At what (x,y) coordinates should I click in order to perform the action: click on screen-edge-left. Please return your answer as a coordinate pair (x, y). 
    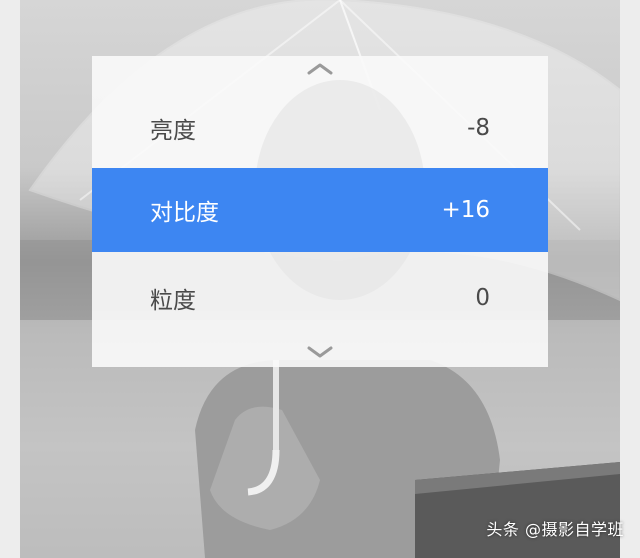
    Looking at the image, I should click on (10, 279).